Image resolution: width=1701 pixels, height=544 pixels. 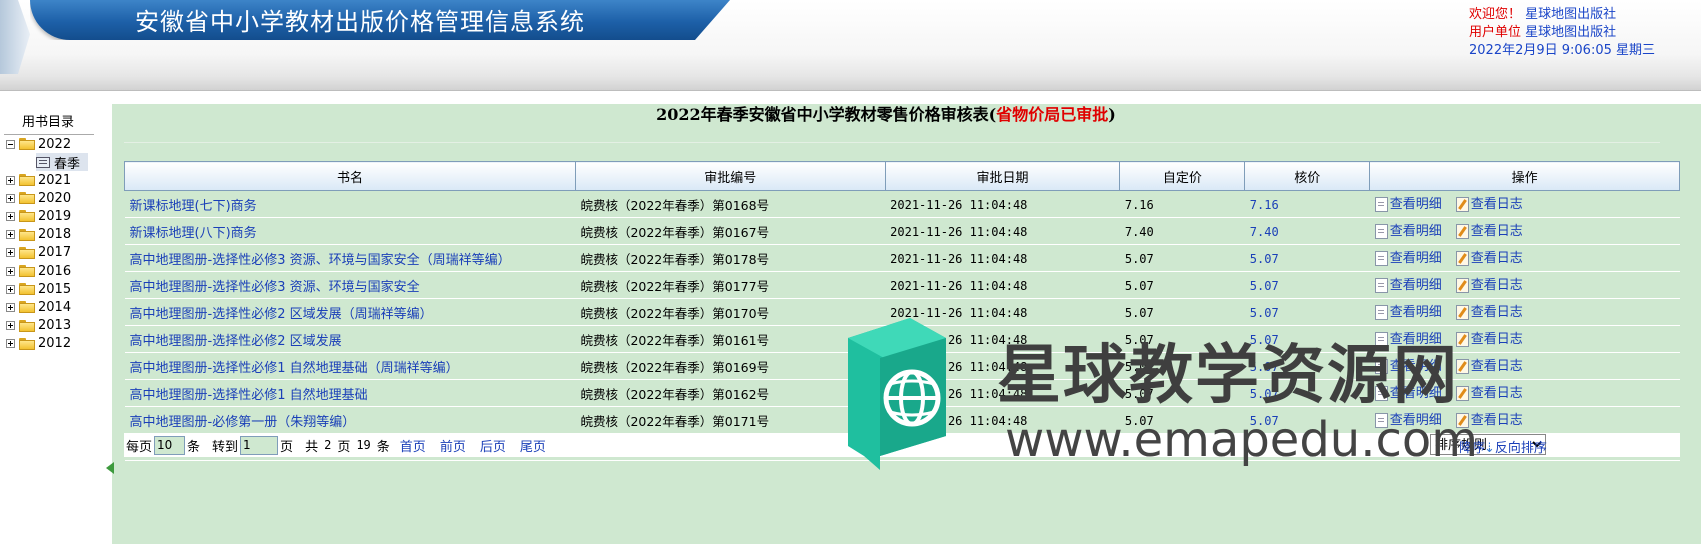 What do you see at coordinates (730, 176) in the screenshot?
I see `col-header-approval-code: 审批编号` at bounding box center [730, 176].